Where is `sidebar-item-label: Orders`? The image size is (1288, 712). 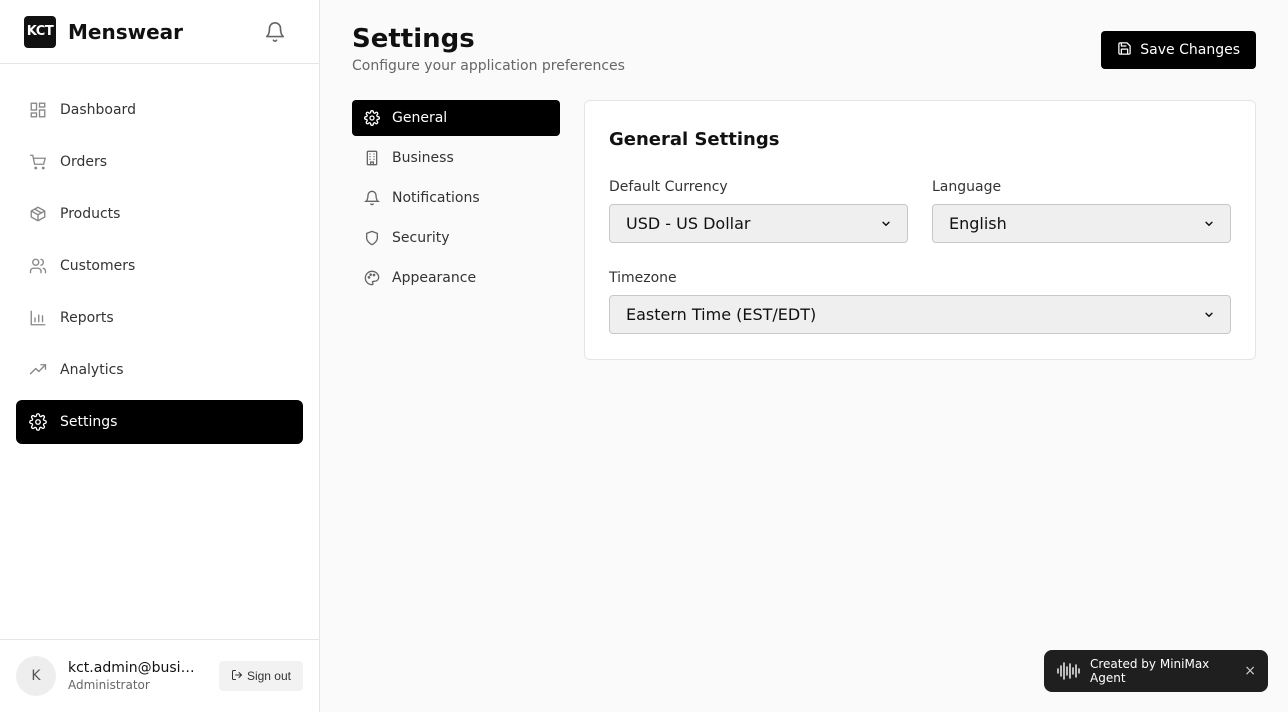
sidebar-item-label: Orders is located at coordinates (84, 162).